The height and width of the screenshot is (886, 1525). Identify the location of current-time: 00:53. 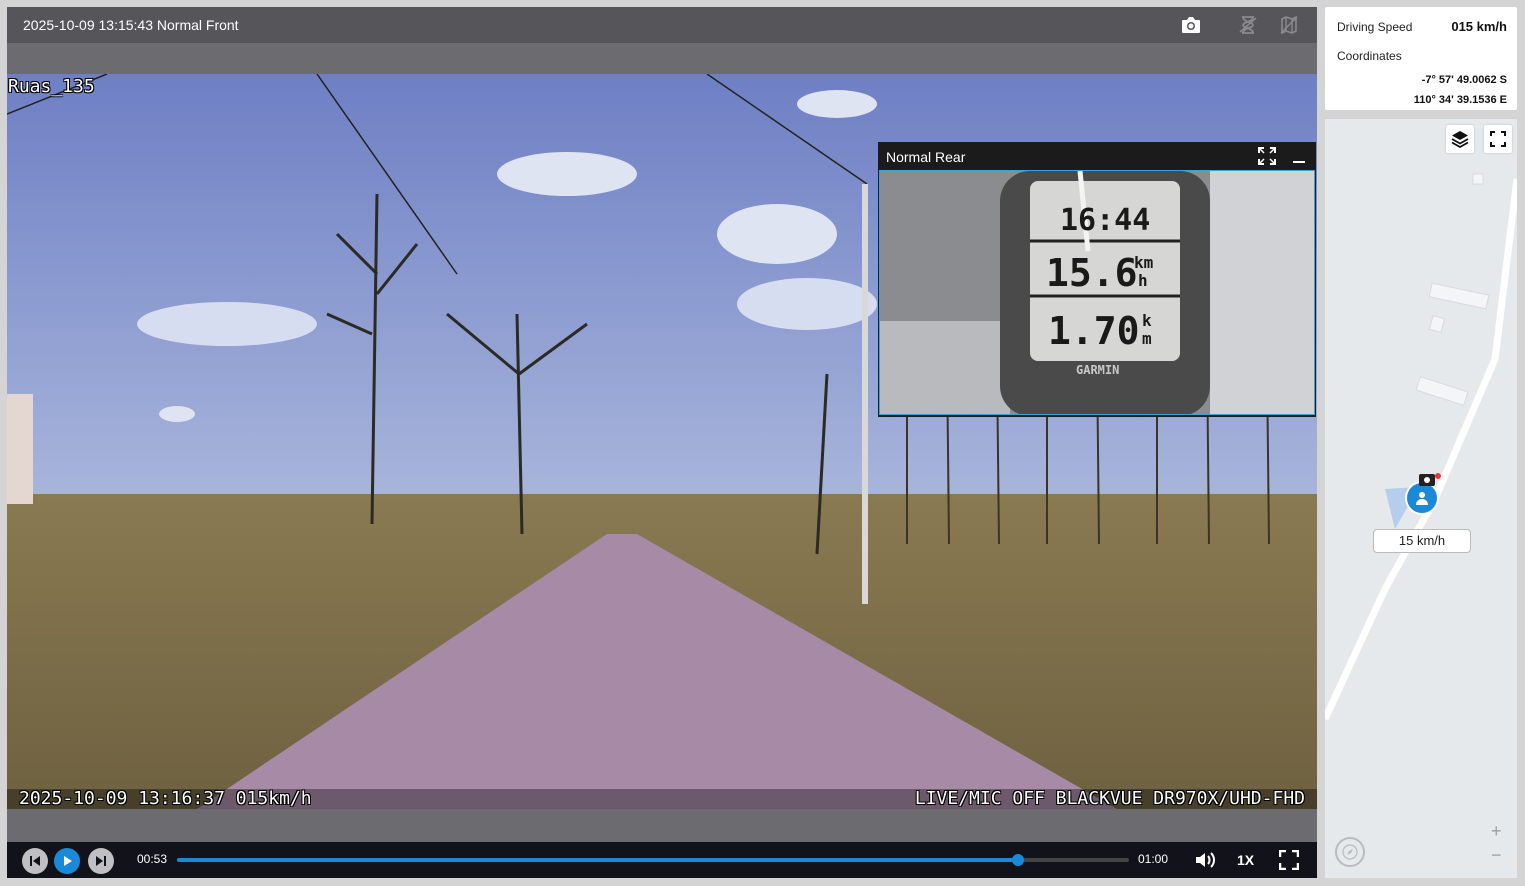
(152, 859).